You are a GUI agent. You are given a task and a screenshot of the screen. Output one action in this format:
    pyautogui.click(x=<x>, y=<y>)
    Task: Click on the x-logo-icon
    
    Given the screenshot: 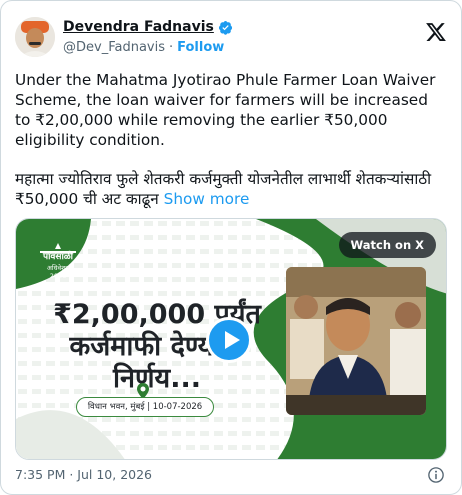 What is the action you would take?
    pyautogui.click(x=436, y=32)
    